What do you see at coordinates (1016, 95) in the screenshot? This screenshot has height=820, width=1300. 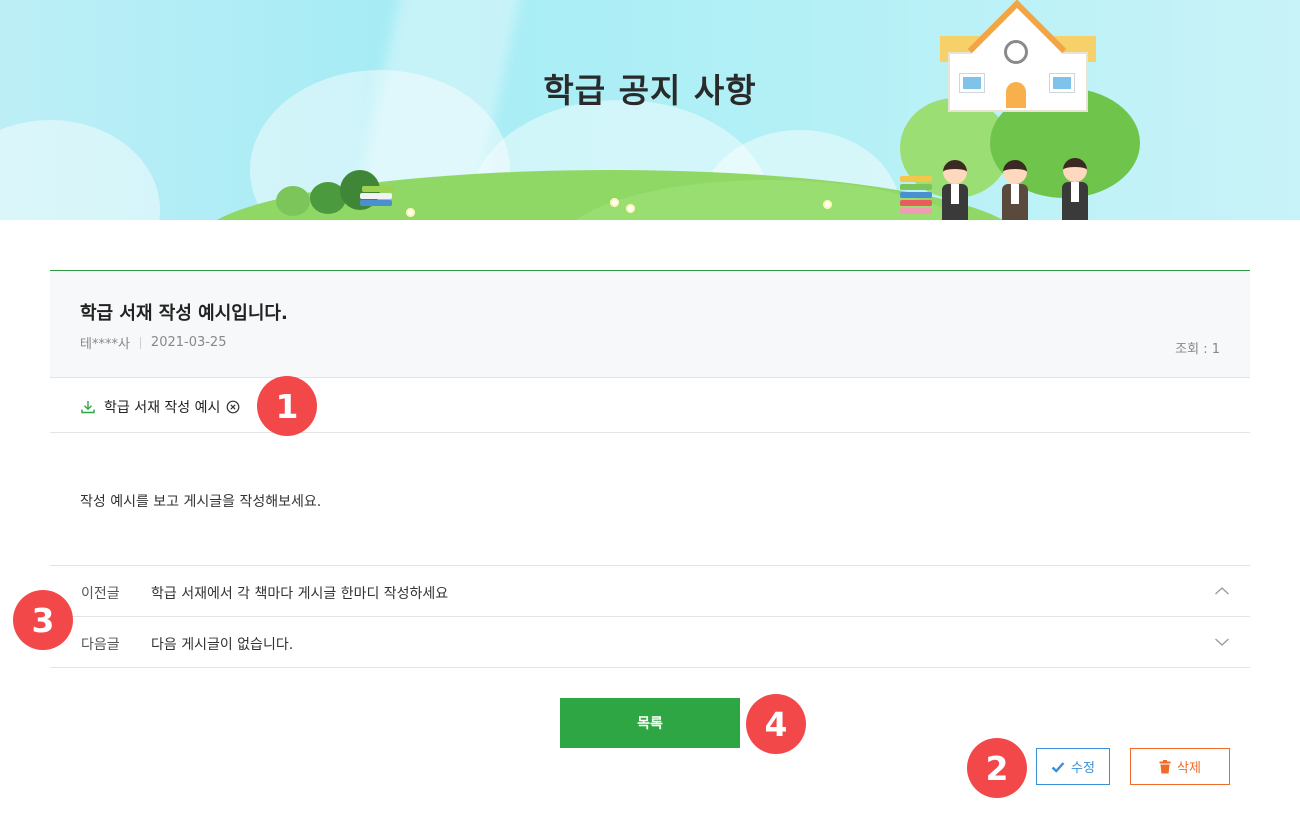 I see `school-door` at bounding box center [1016, 95].